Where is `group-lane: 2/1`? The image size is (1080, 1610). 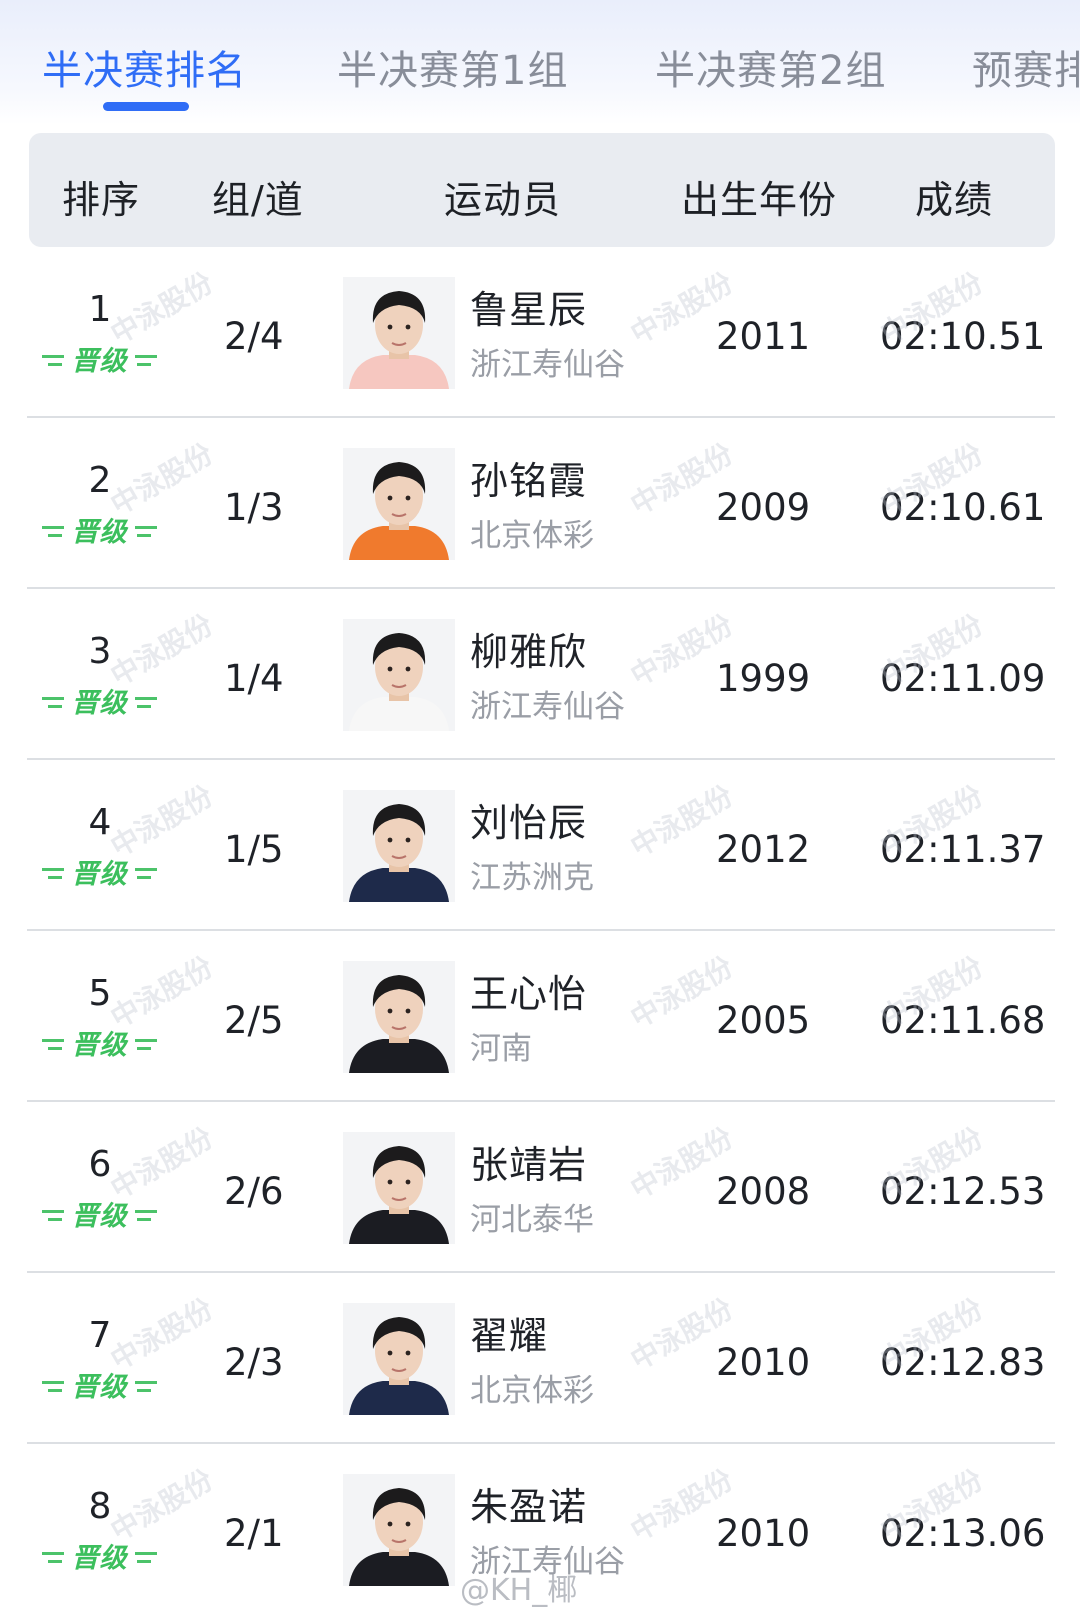 group-lane: 2/1 is located at coordinates (254, 1533).